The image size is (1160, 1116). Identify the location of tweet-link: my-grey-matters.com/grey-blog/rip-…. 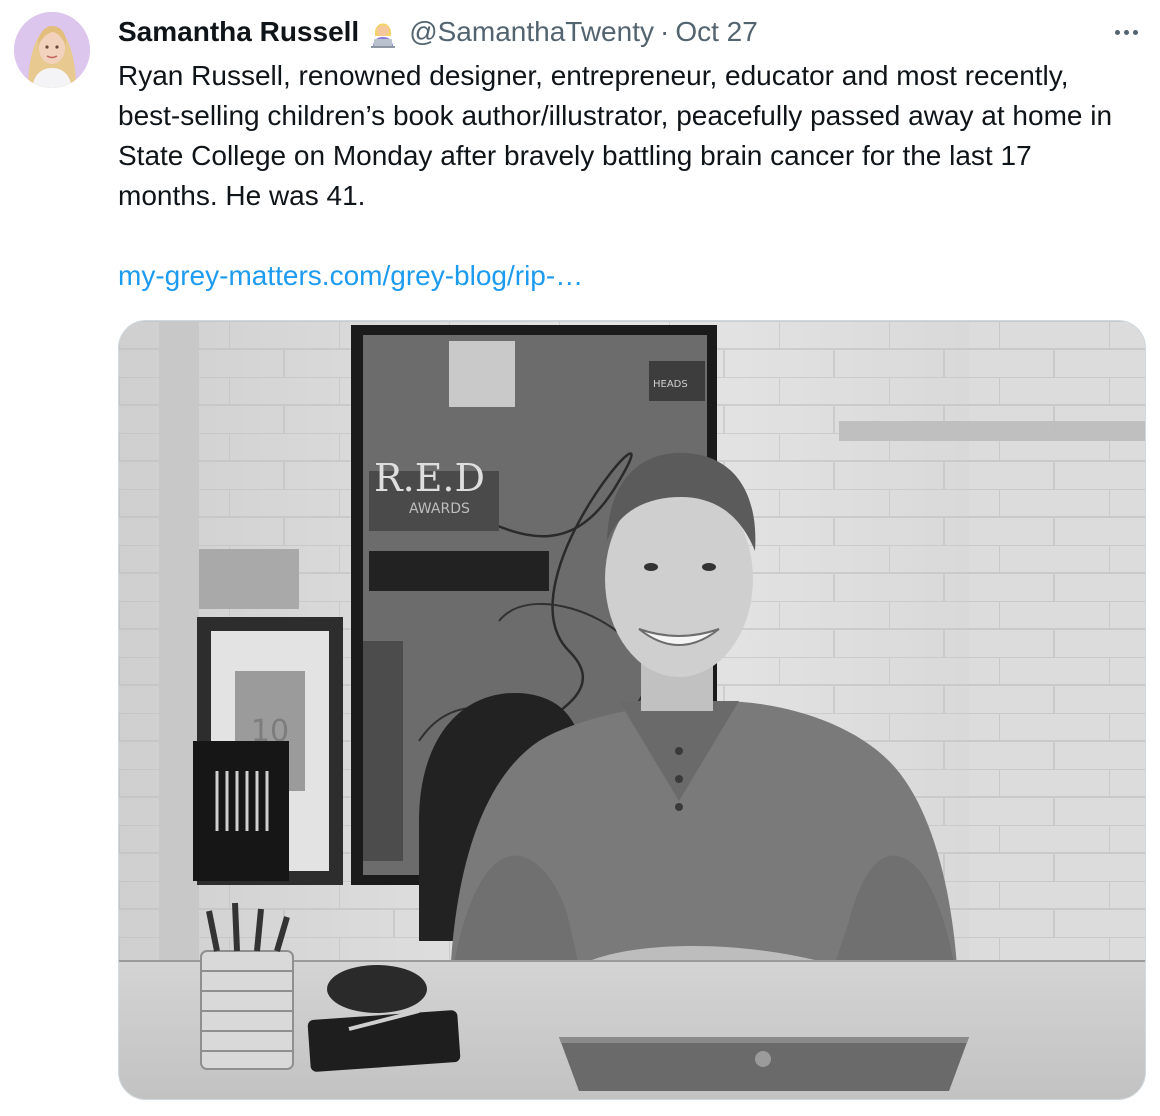
(350, 276).